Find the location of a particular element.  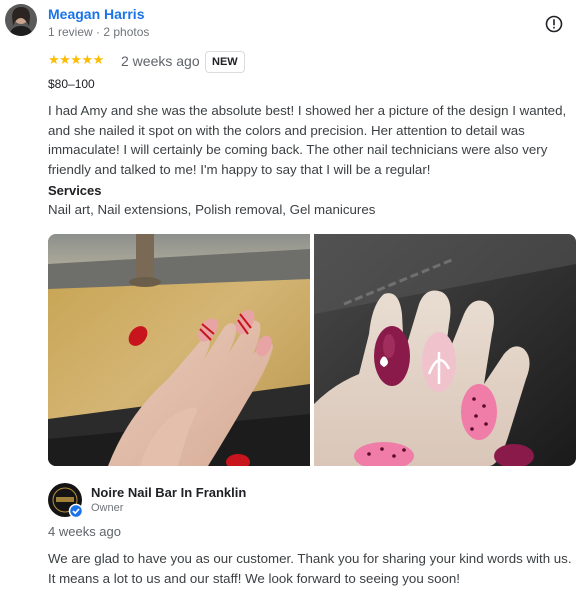

reviewer-avatar is located at coordinates (21, 20).